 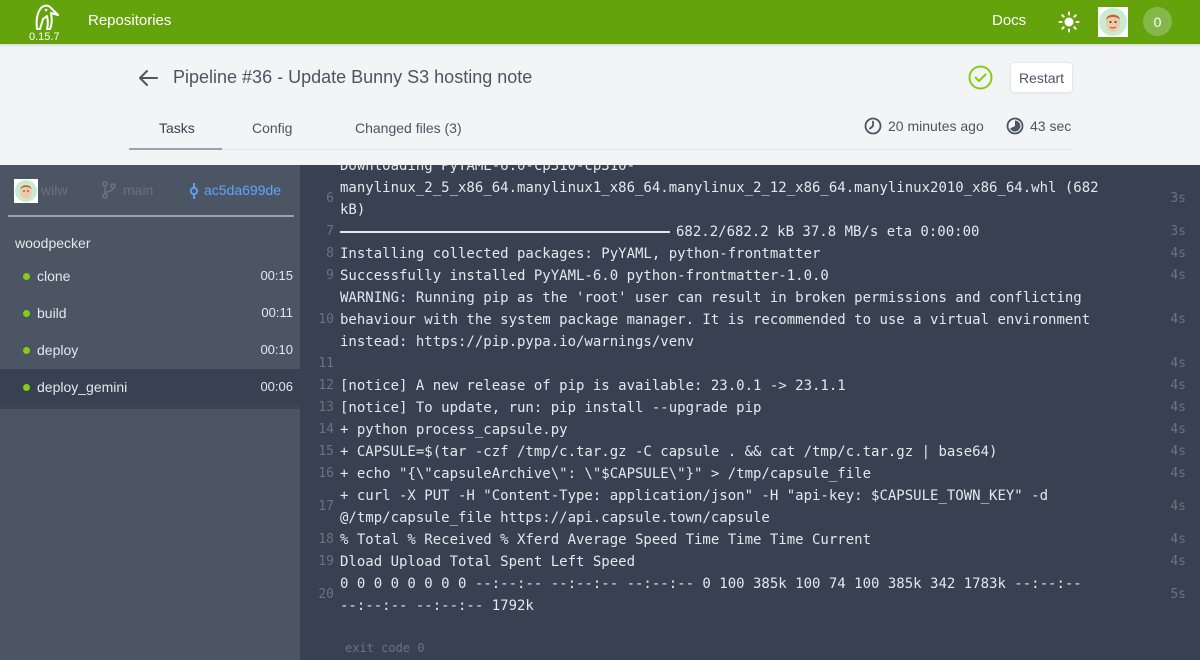 I want to click on log-line-number: 8, so click(x=320, y=254).